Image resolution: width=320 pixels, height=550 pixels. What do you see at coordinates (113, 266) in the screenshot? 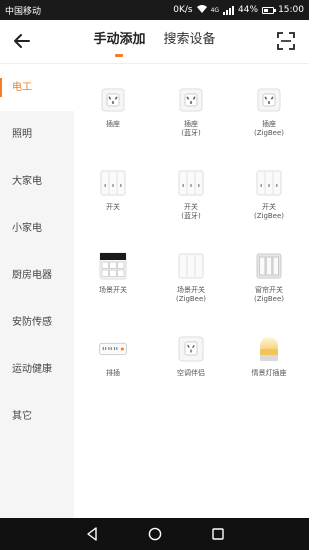
I see `scene-switch-icon` at bounding box center [113, 266].